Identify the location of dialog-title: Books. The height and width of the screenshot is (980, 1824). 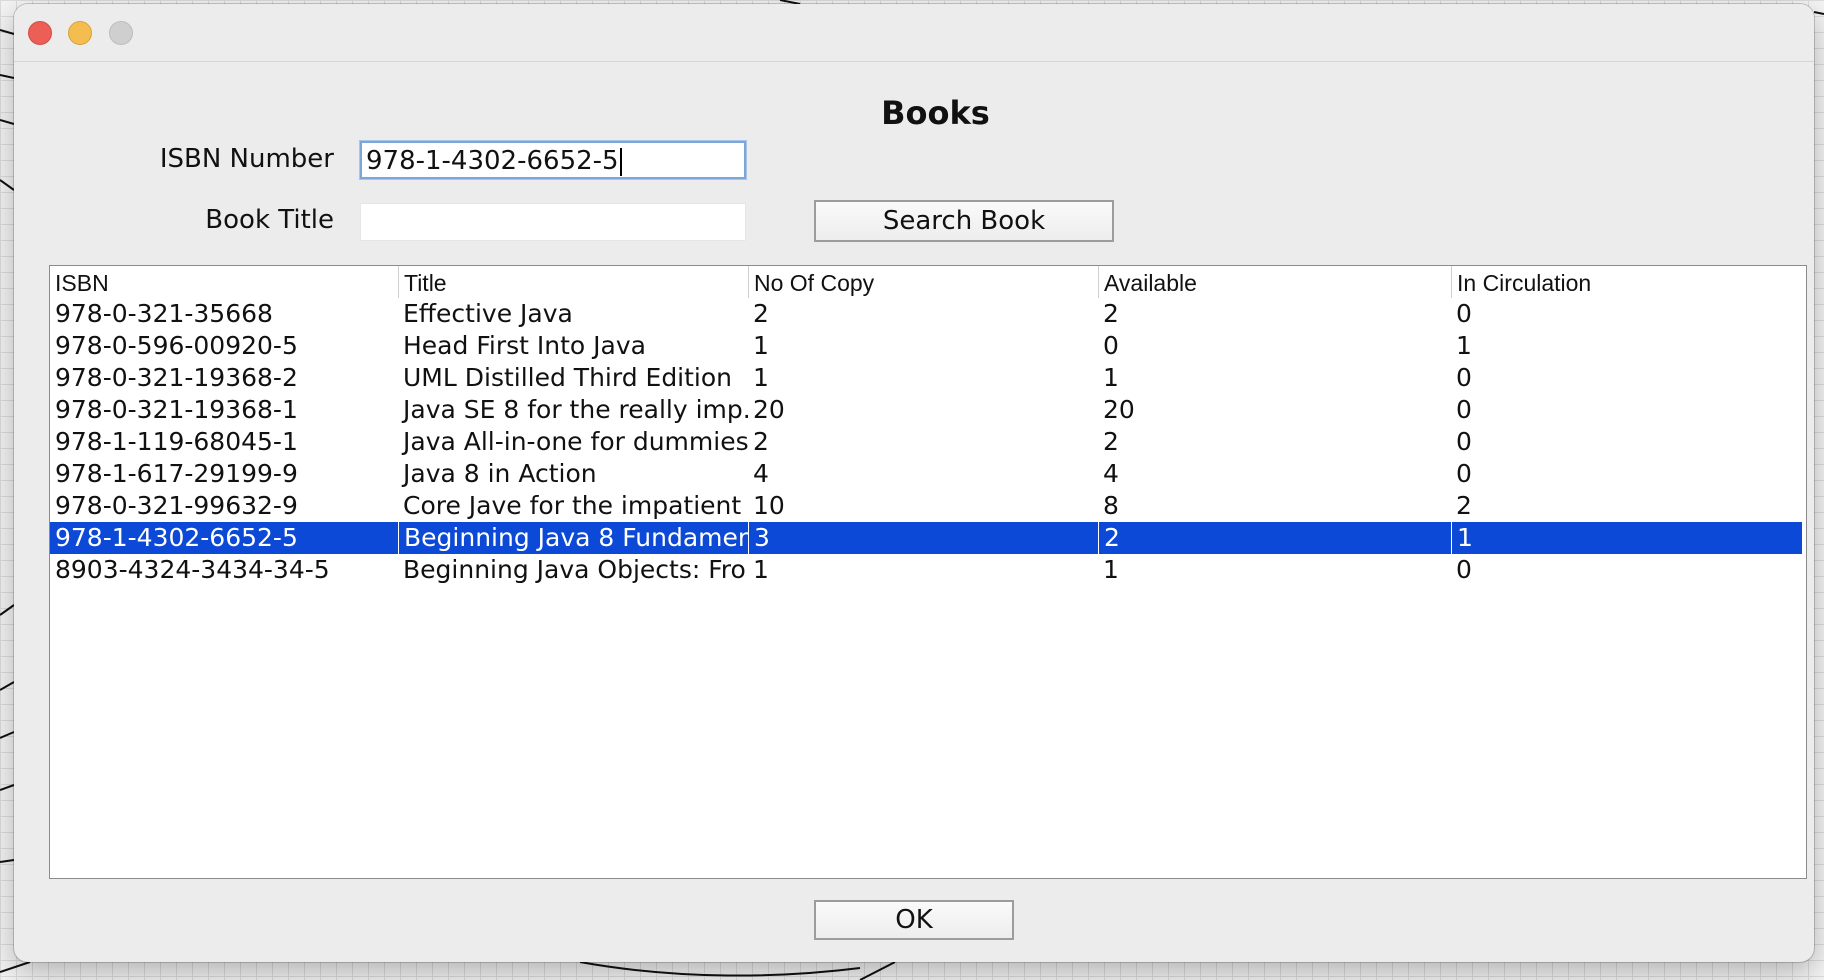
(935, 113).